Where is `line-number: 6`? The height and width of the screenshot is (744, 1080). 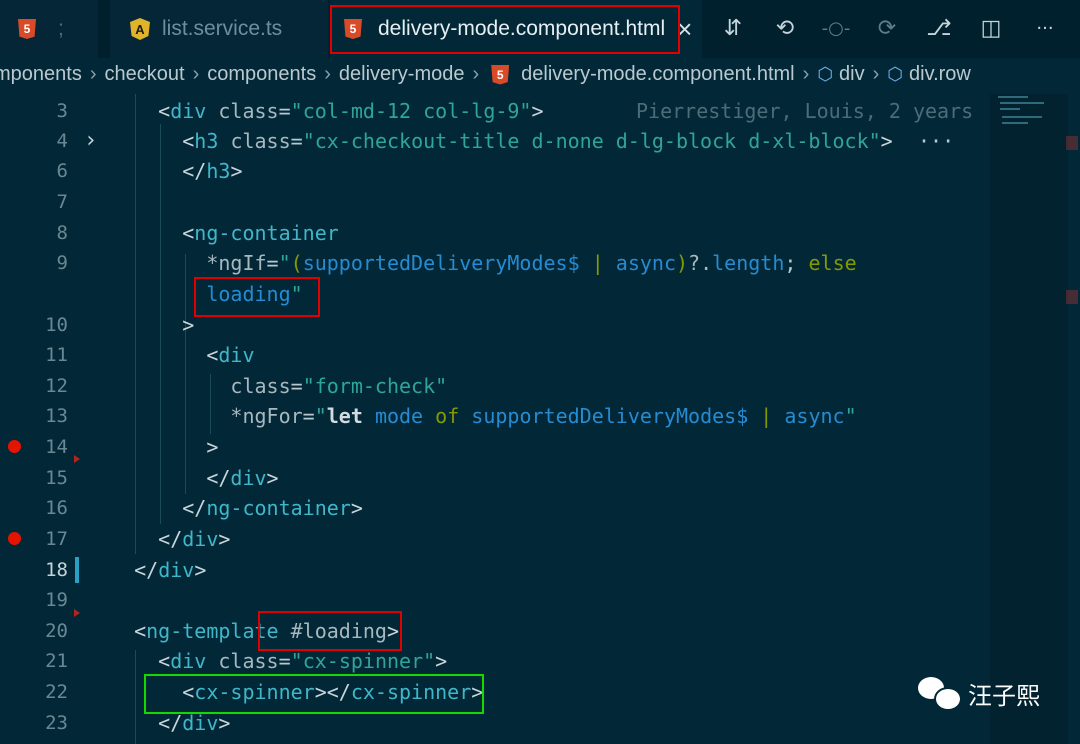
line-number: 6 is located at coordinates (62, 171).